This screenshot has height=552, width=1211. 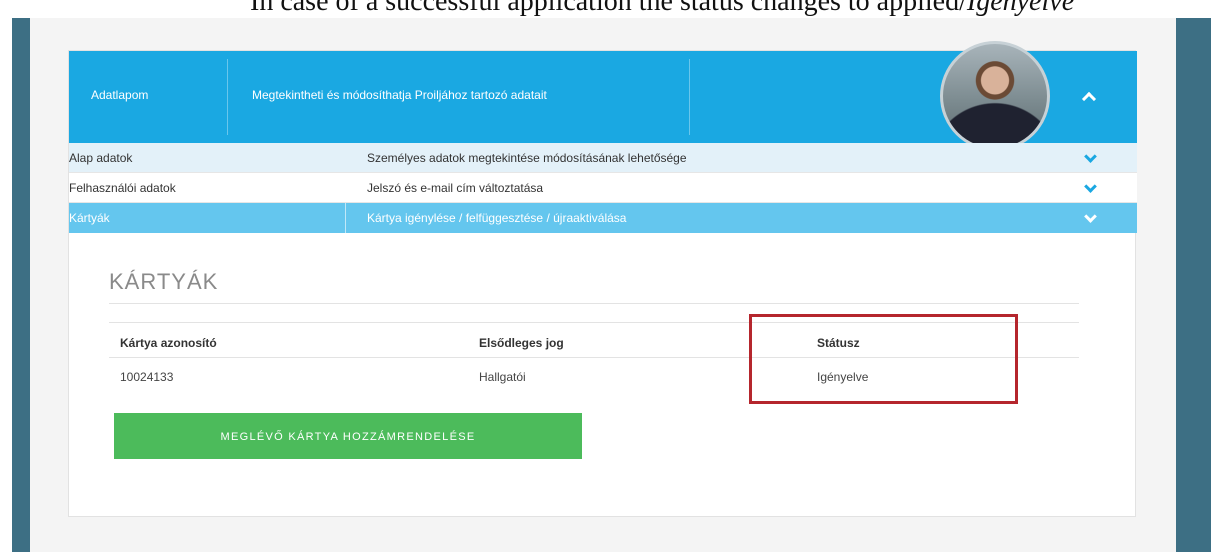 What do you see at coordinates (164, 281) in the screenshot?
I see `cards-section-title: KÁRTYÁK` at bounding box center [164, 281].